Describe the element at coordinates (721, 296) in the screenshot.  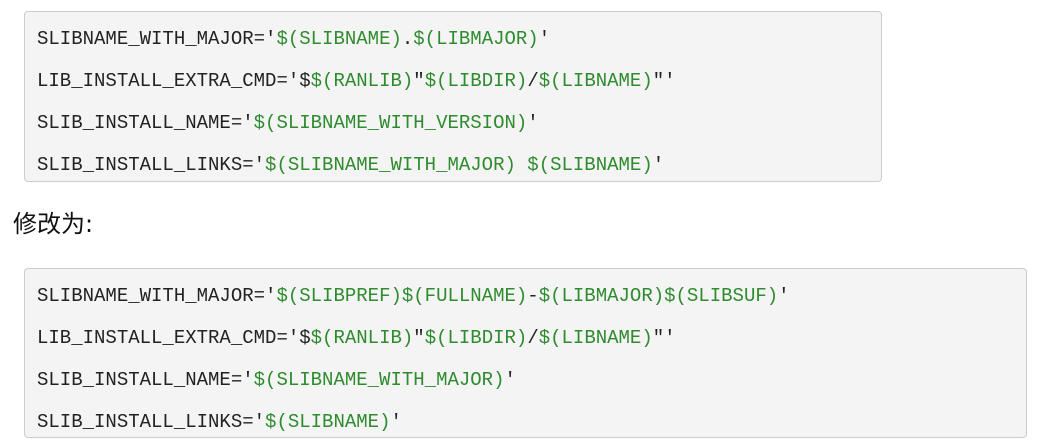
I see `code-string-token: $(SLIBSUF)` at that location.